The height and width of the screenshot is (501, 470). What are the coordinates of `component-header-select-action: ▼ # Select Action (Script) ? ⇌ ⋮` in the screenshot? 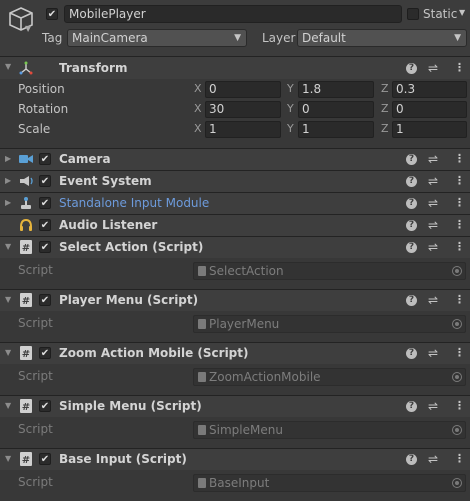 It's located at (235, 247).